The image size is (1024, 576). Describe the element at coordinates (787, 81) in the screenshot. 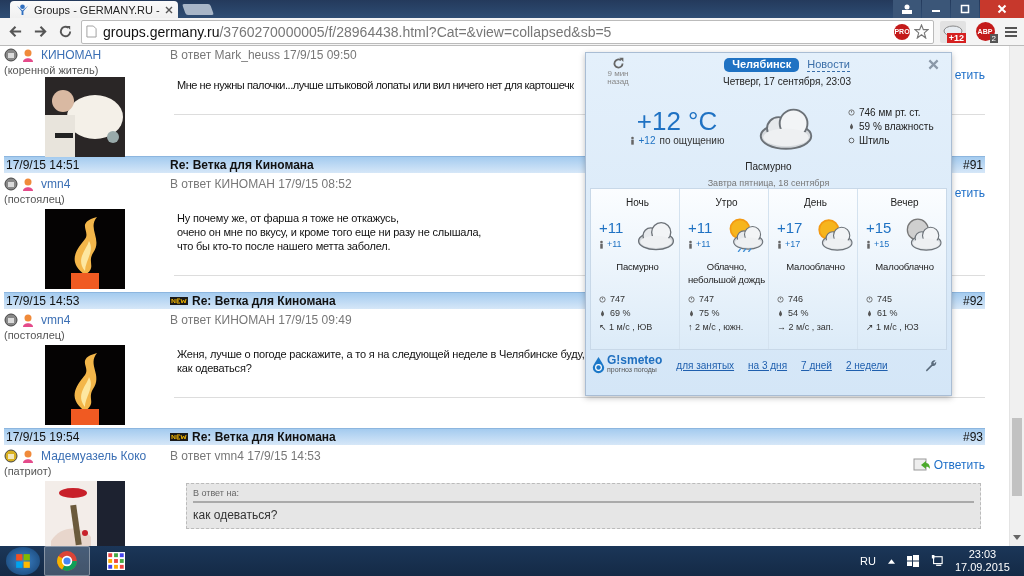

I see `date-time: Четверг, 17 сентября, 23:03` at that location.